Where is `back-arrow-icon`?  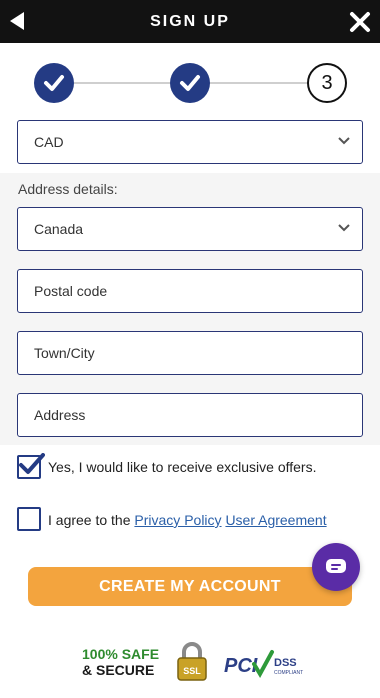 back-arrow-icon is located at coordinates (18, 21).